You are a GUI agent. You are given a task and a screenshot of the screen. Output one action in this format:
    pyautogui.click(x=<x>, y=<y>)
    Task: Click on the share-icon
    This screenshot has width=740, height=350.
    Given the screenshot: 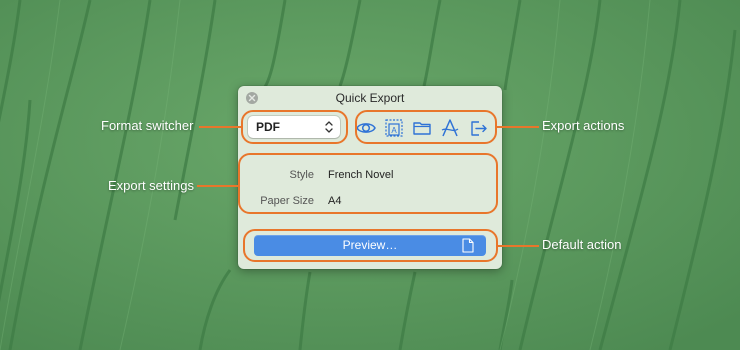 What is the action you would take?
    pyautogui.click(x=478, y=128)
    